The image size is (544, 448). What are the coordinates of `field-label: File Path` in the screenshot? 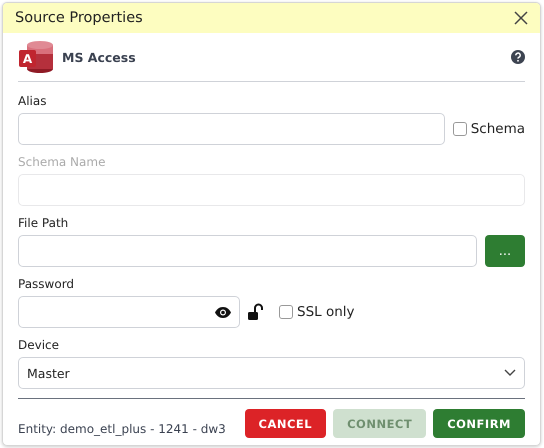 It's located at (44, 223).